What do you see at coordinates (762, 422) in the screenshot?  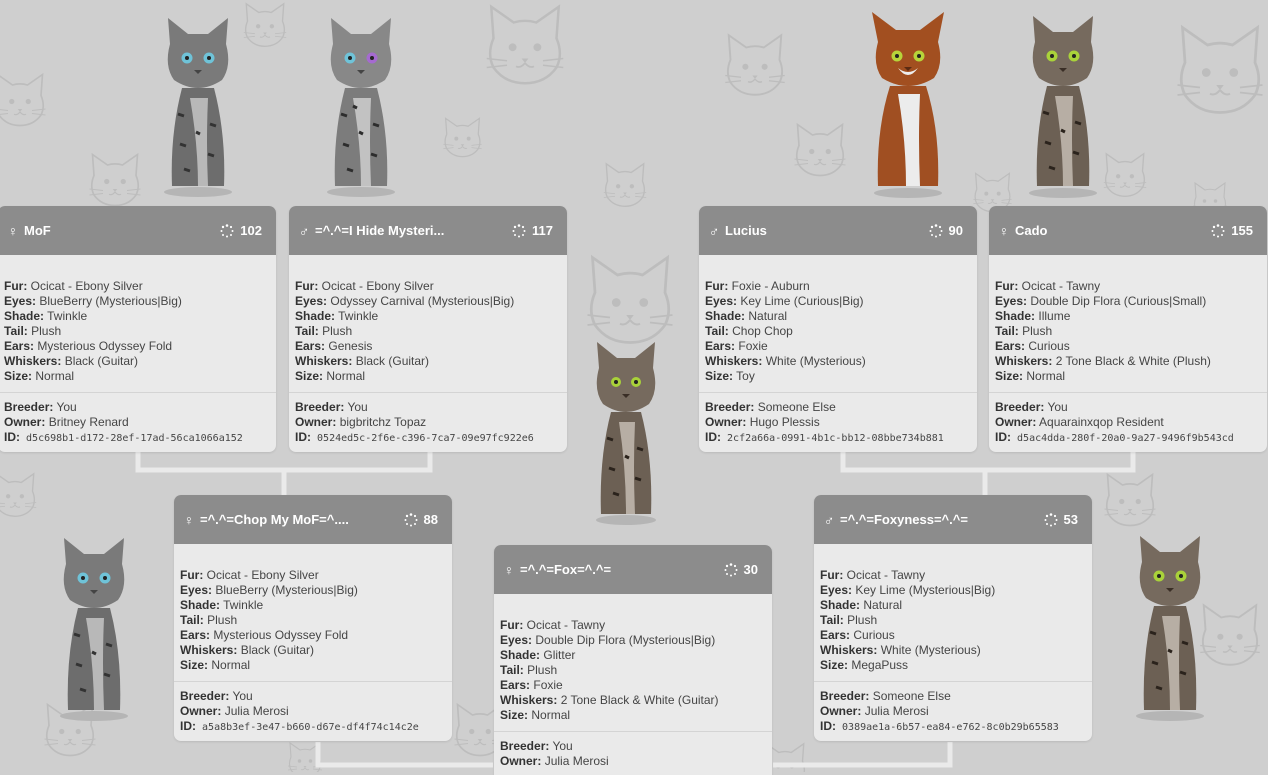 I see `owner: Owner: Hugo Plessis` at bounding box center [762, 422].